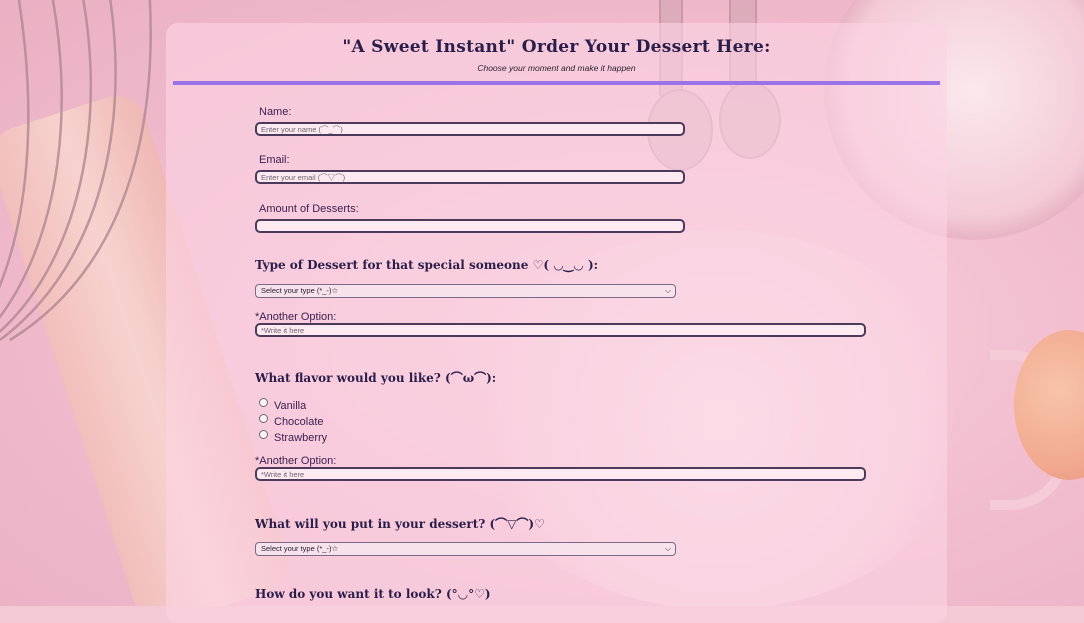 This screenshot has height=623, width=1084. I want to click on amount-label: Amount of Desserts:, so click(309, 209).